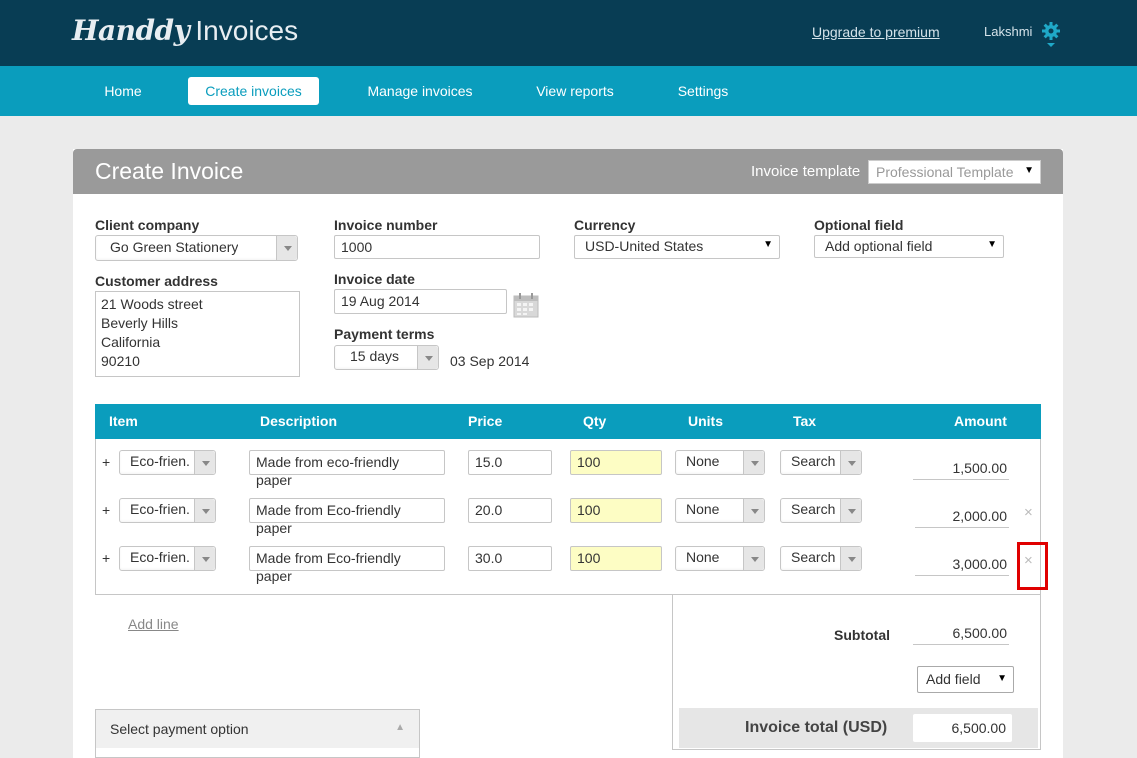 This screenshot has width=1137, height=758. What do you see at coordinates (962, 516) in the screenshot?
I see `amount-value: 2,000.00` at bounding box center [962, 516].